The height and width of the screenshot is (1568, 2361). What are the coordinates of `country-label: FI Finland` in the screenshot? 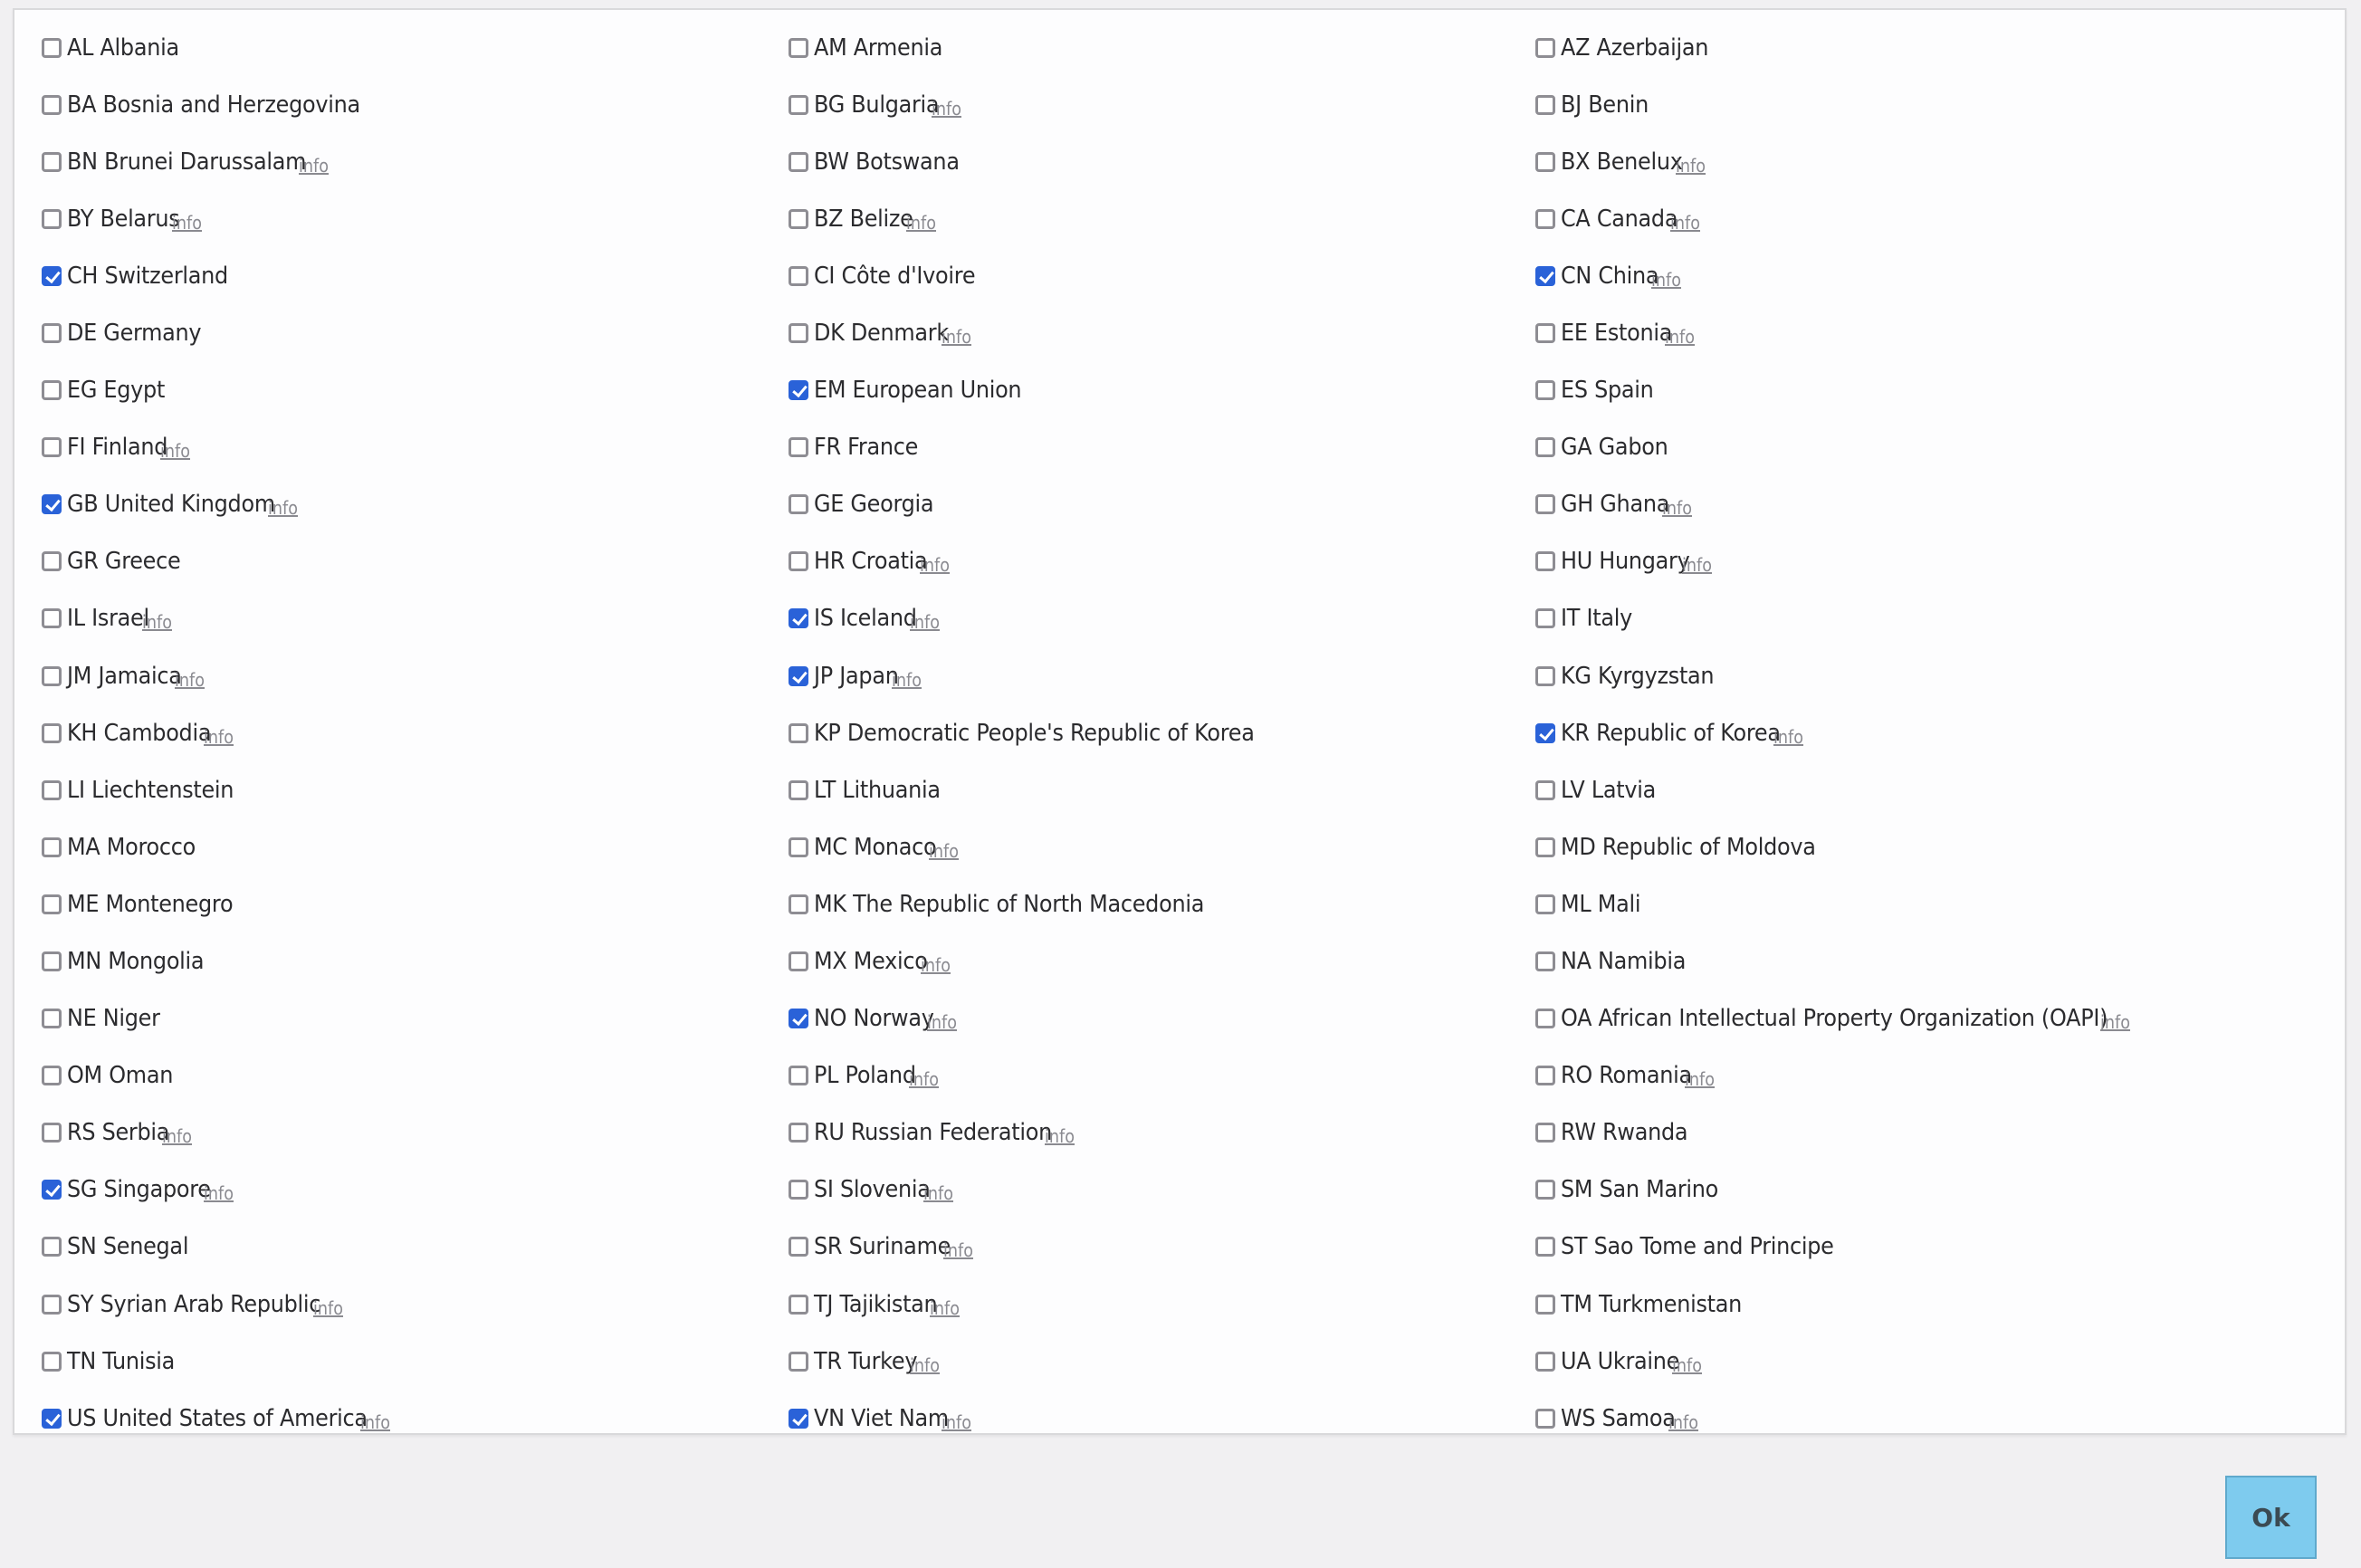 It's located at (117, 447).